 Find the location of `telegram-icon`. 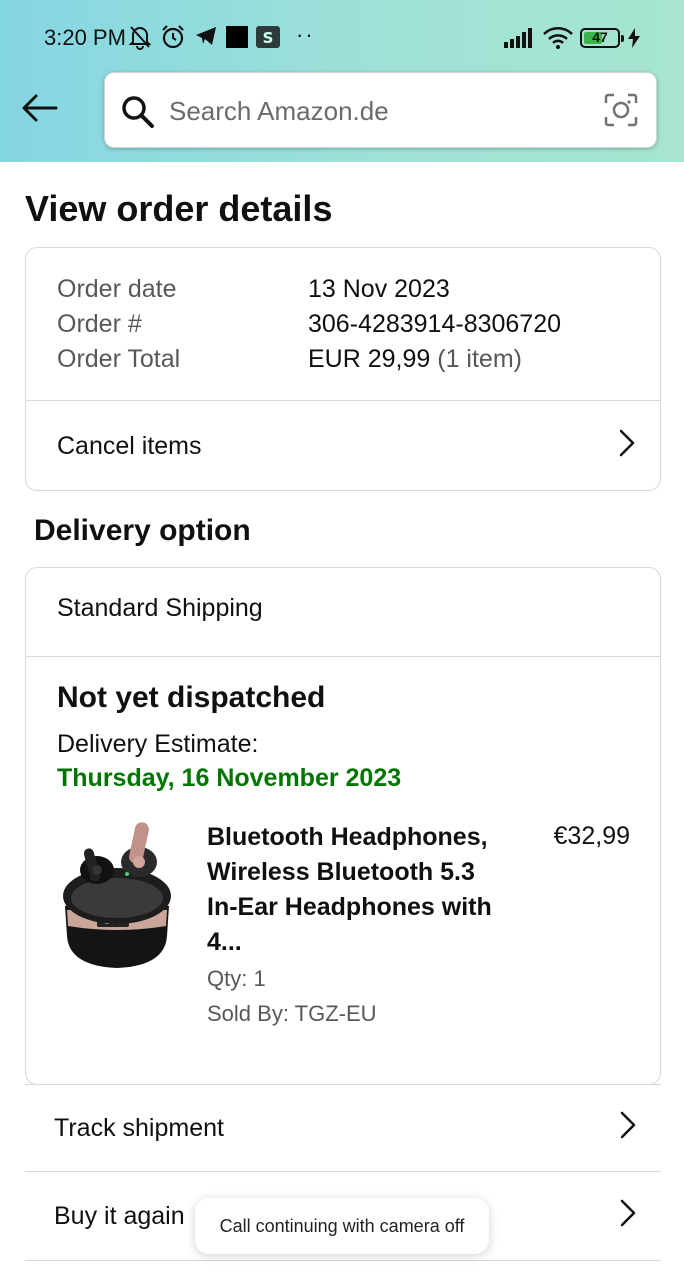

telegram-icon is located at coordinates (206, 38).